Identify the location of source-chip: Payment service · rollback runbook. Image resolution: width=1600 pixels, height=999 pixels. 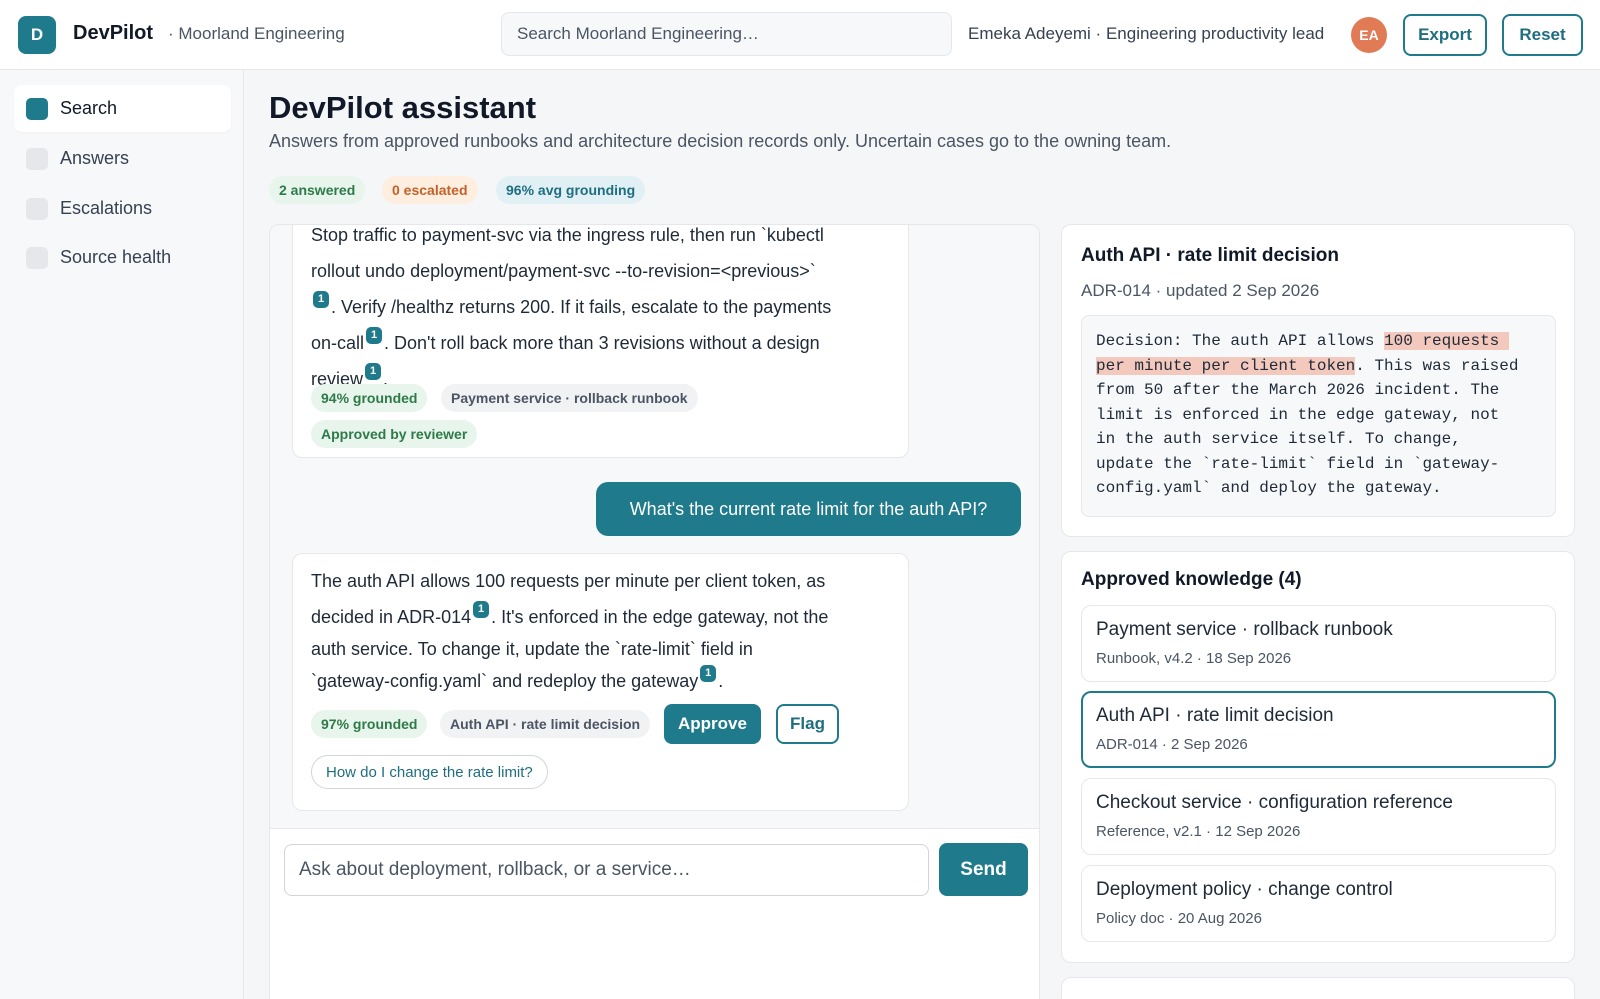
(569, 398).